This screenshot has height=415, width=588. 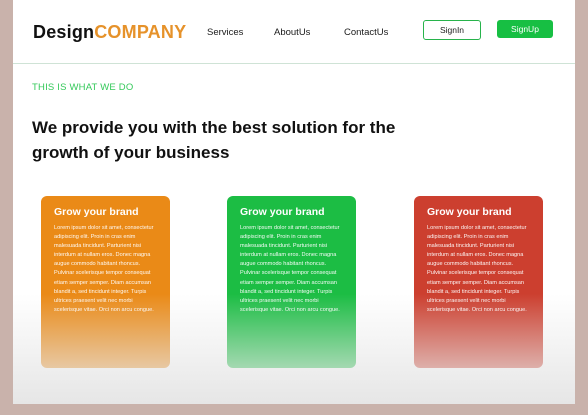 I want to click on logo-part2: COMPANY, so click(x=140, y=32).